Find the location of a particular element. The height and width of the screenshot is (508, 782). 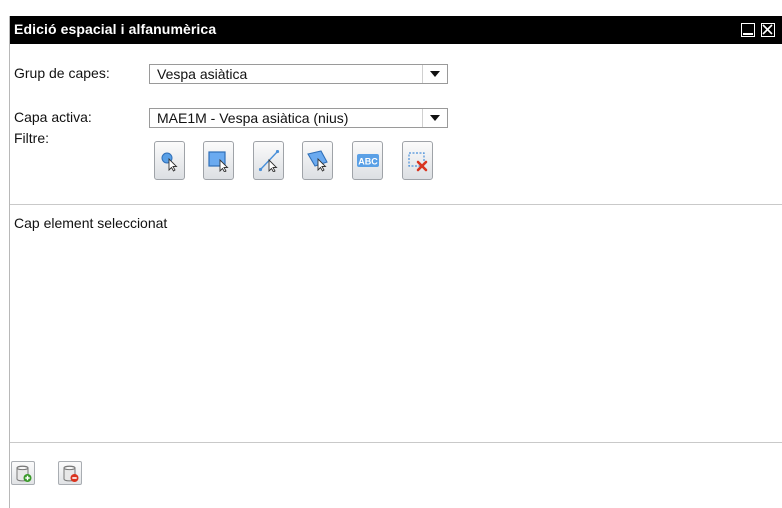

add-record-button is located at coordinates (23, 473).